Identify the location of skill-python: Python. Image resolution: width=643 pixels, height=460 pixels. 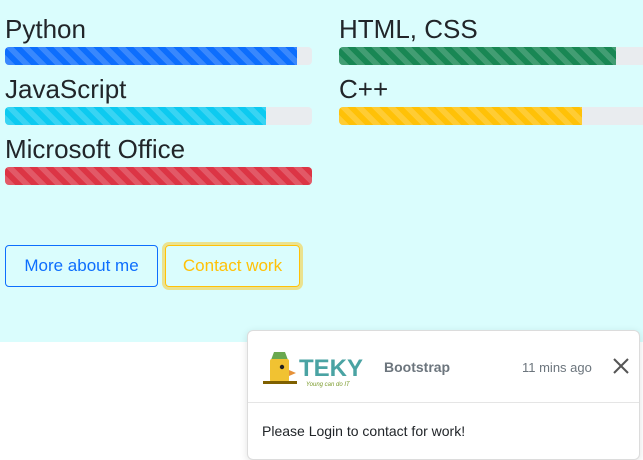
(158, 39).